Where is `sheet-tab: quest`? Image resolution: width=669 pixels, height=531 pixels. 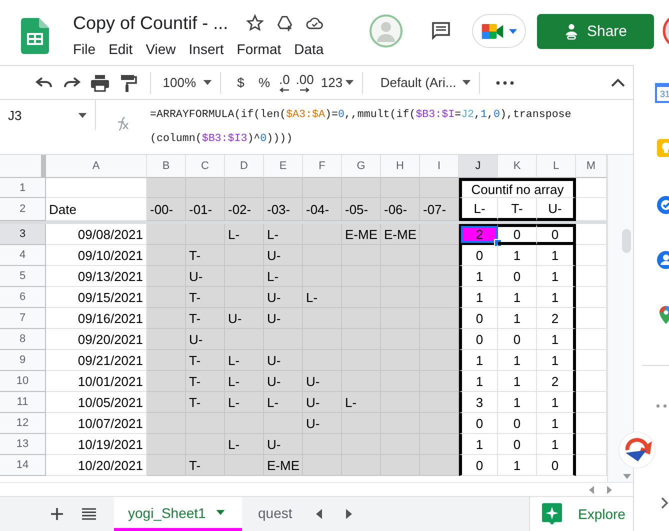
sheet-tab: quest is located at coordinates (273, 514).